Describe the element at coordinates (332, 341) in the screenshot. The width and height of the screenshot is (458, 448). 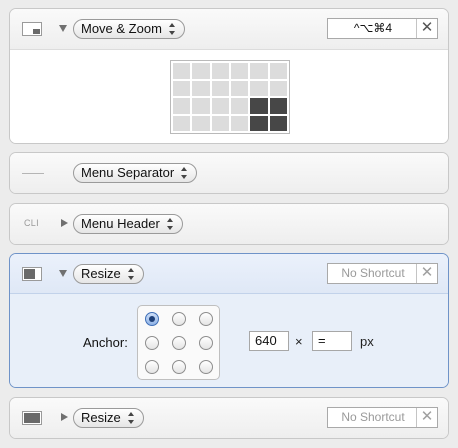
I see `height-field: =` at that location.